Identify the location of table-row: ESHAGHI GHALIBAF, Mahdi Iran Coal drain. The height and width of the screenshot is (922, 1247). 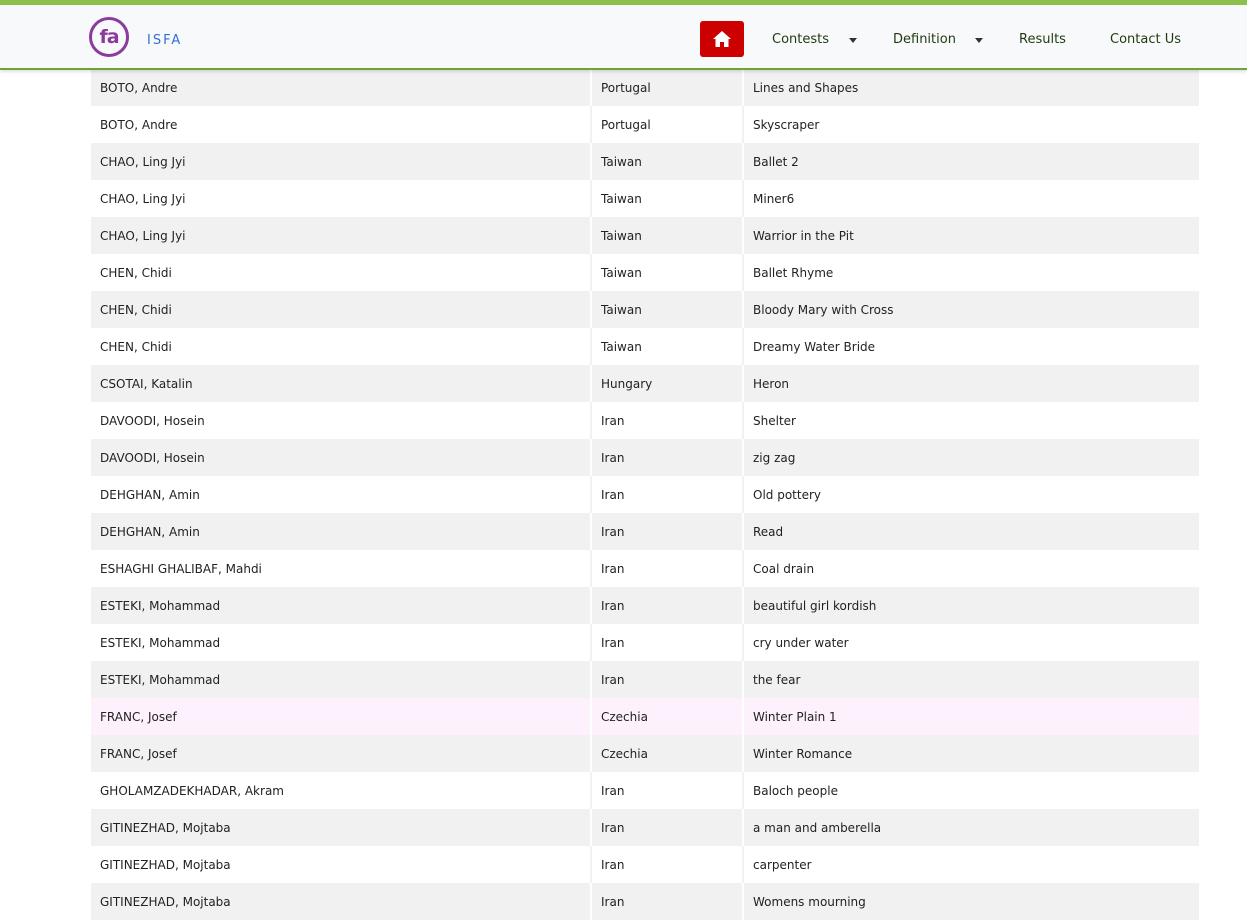
(645, 568).